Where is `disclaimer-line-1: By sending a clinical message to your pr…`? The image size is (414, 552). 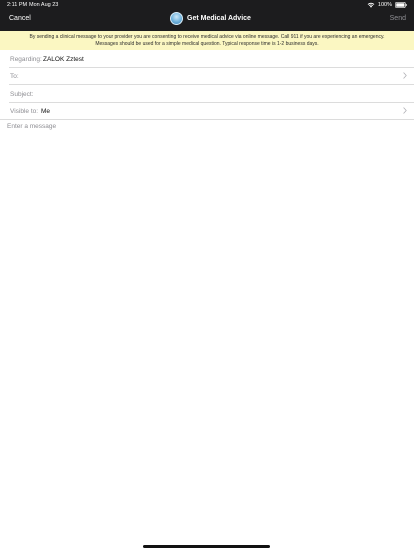
disclaimer-line-1: By sending a clinical message to your pr… is located at coordinates (207, 36).